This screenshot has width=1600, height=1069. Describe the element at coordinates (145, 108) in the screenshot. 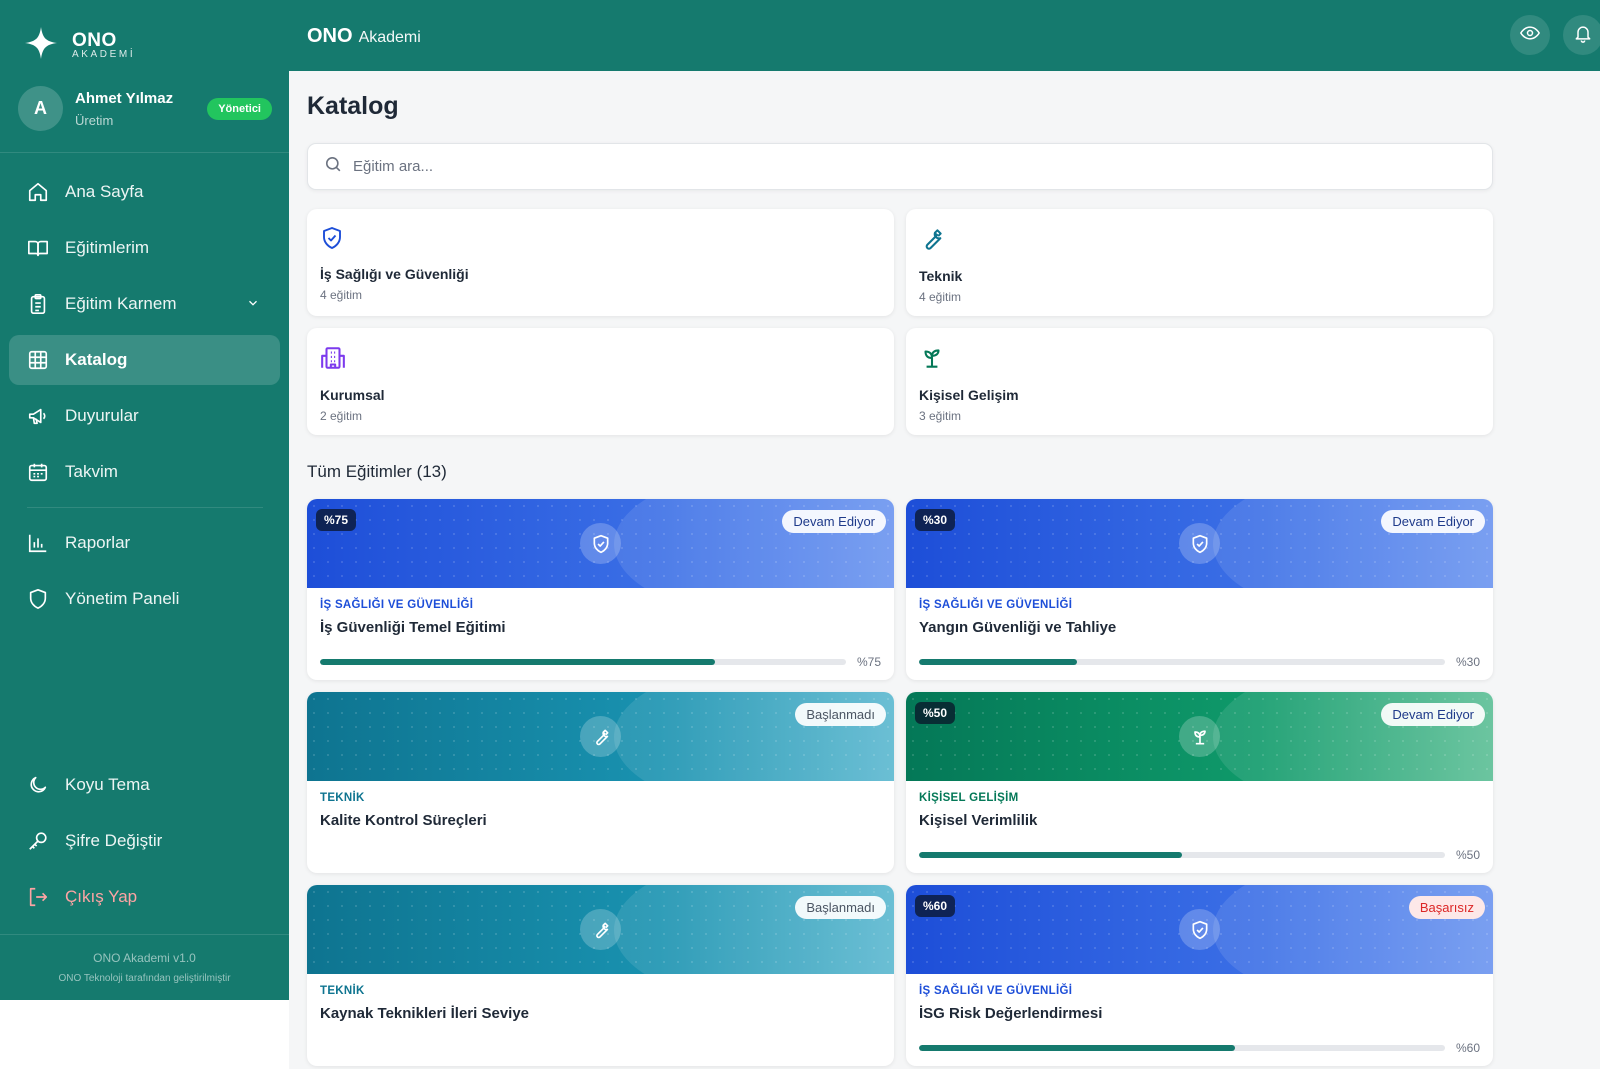

I see `user-profile: A Ahmet Yılmaz Üretim Yönetici` at that location.